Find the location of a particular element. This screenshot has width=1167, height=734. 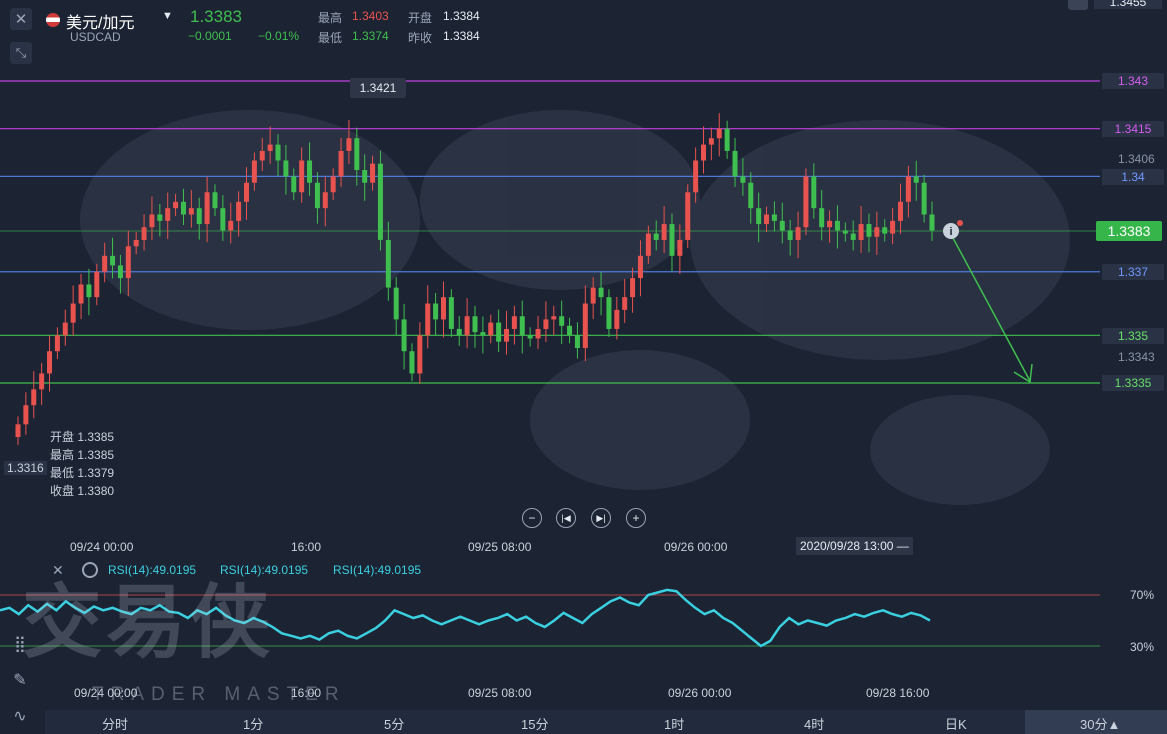

rsi-x-axis-label: 09/26 00:00 is located at coordinates (700, 693).